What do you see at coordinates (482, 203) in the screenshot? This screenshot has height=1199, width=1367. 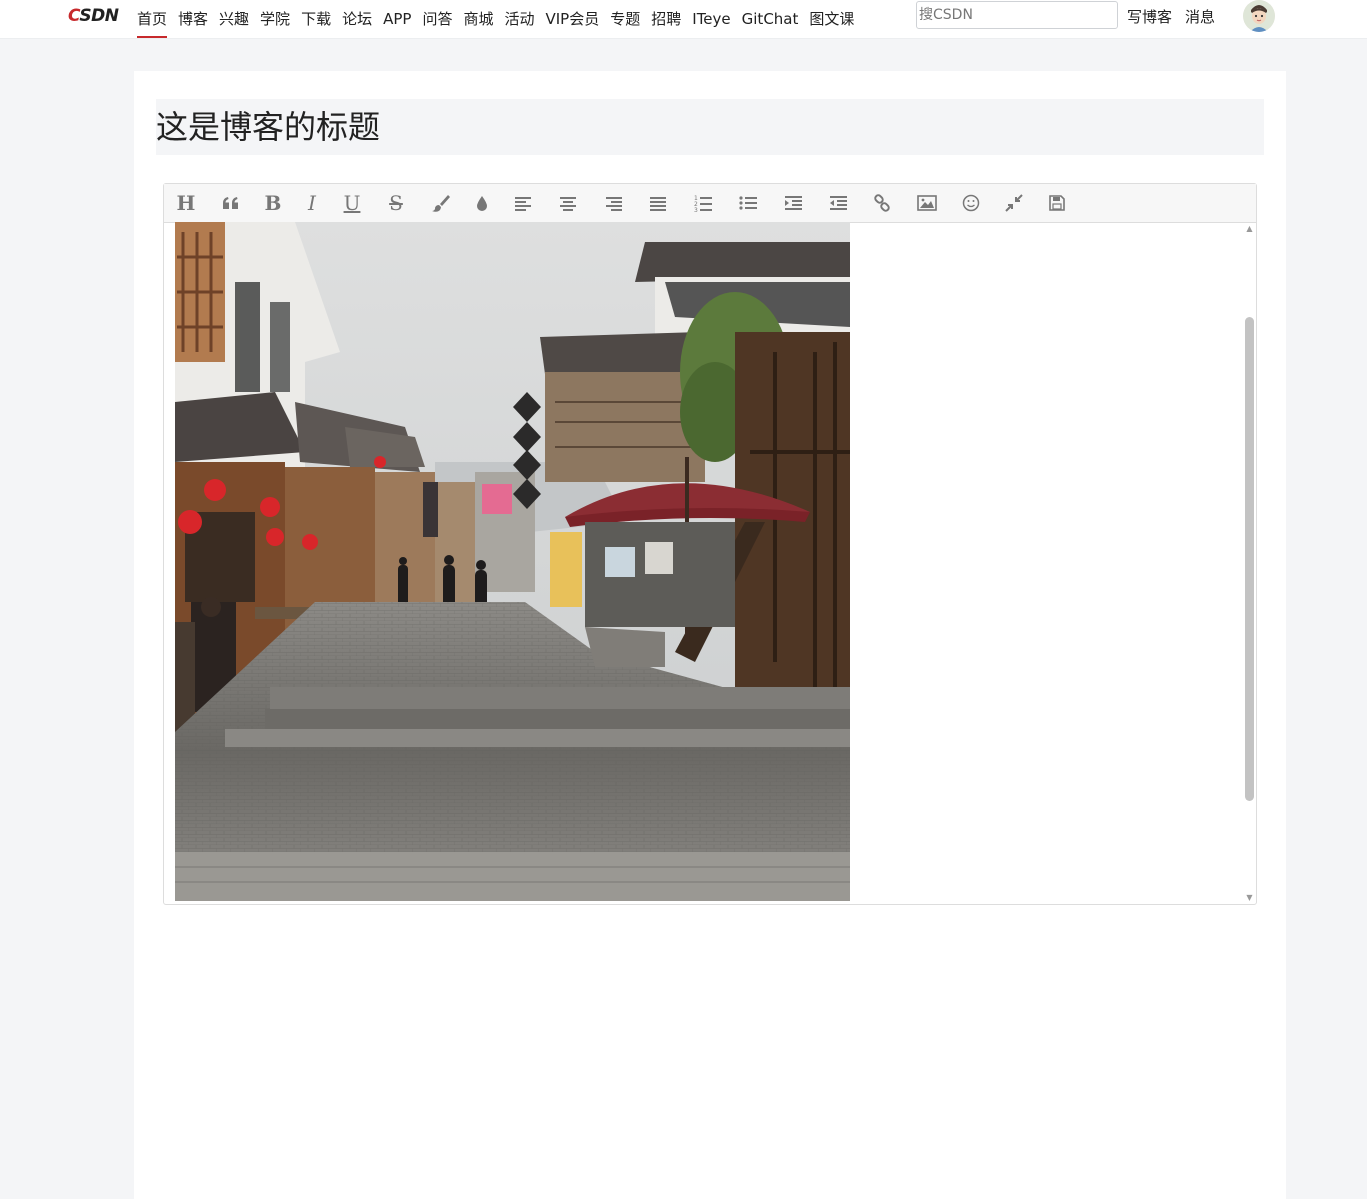 I see `color-drop-icon` at bounding box center [482, 203].